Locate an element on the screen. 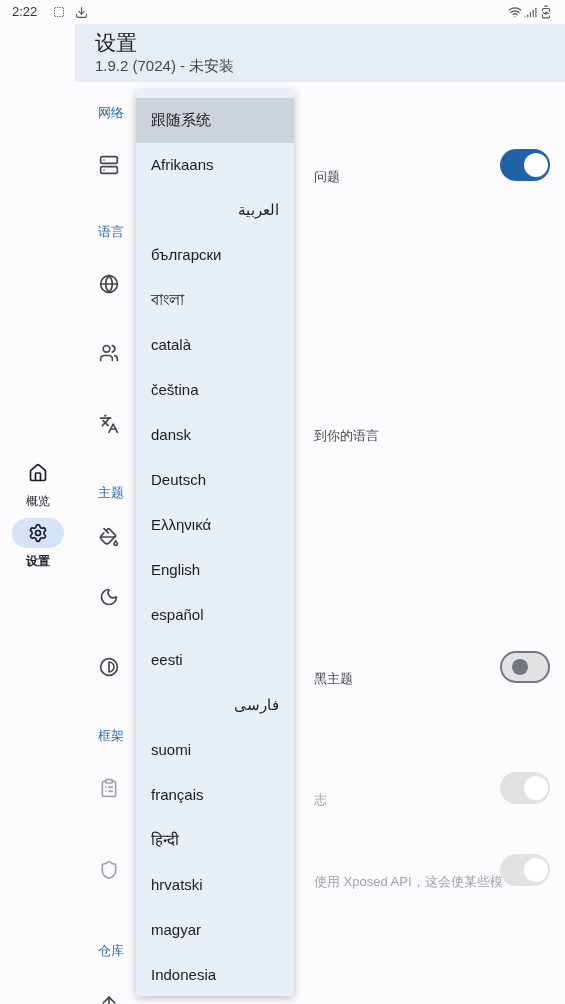  download-icon is located at coordinates (82, 12).